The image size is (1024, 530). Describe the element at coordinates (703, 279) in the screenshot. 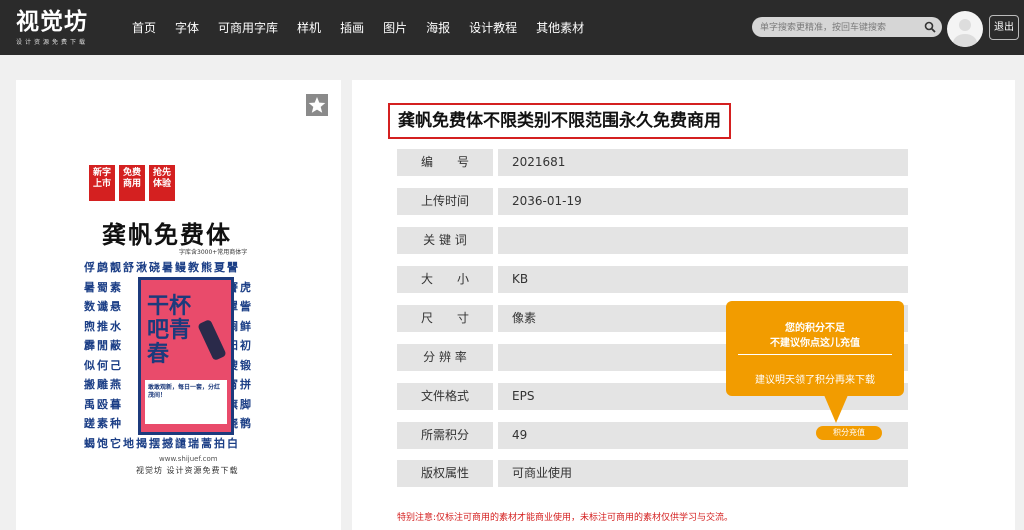

I see `info-value: KB` at that location.